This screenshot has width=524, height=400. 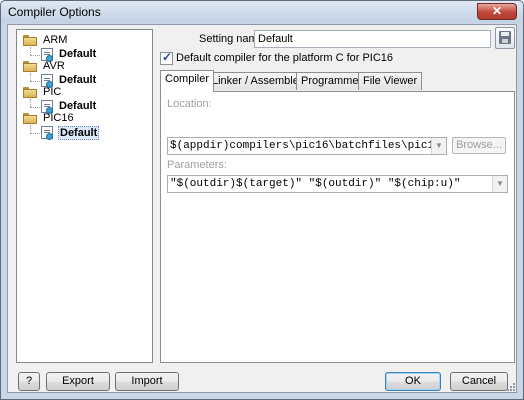 I want to click on tab-programmer: Programmer, so click(x=332, y=81).